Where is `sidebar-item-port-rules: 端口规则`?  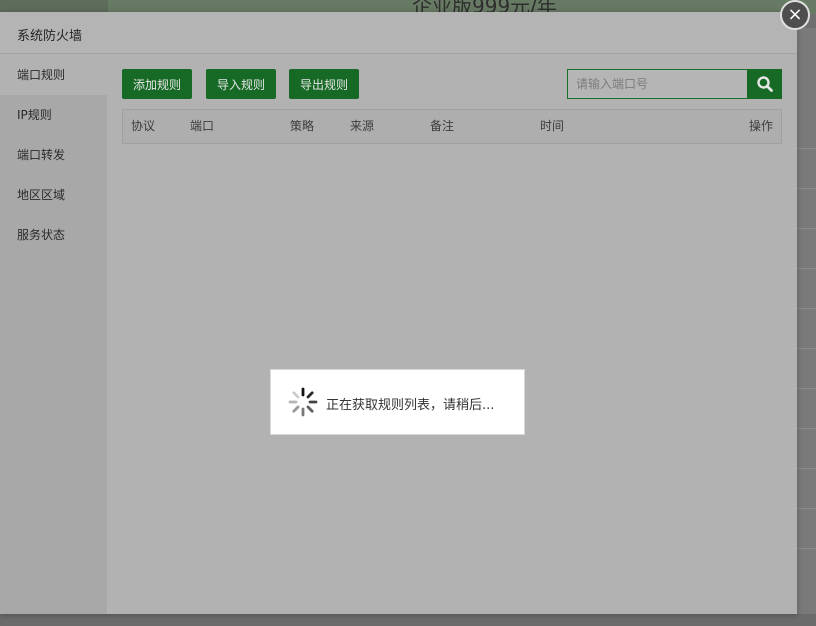 sidebar-item-port-rules: 端口规则 is located at coordinates (53, 75).